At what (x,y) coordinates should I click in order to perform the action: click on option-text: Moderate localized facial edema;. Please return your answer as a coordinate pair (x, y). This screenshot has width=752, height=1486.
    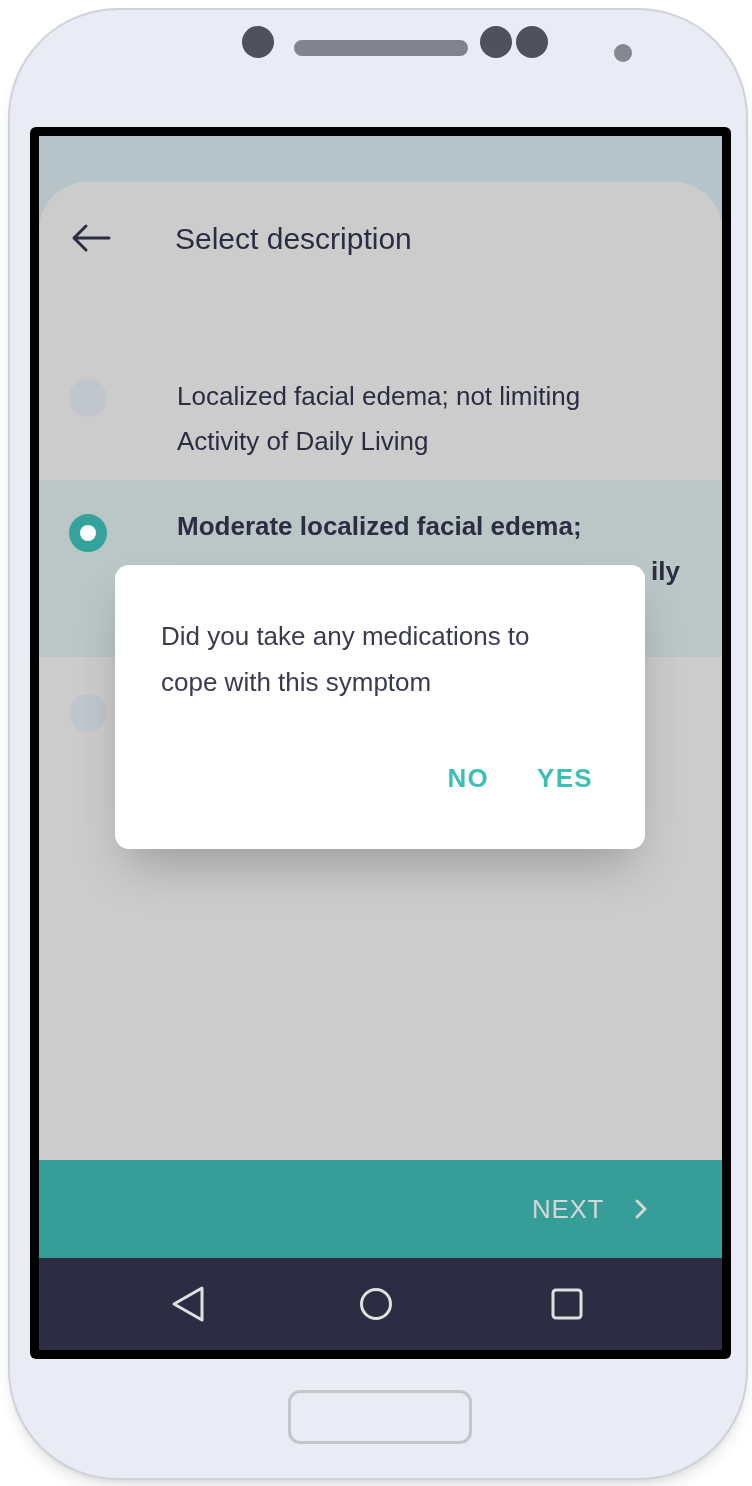
    Looking at the image, I should click on (380, 526).